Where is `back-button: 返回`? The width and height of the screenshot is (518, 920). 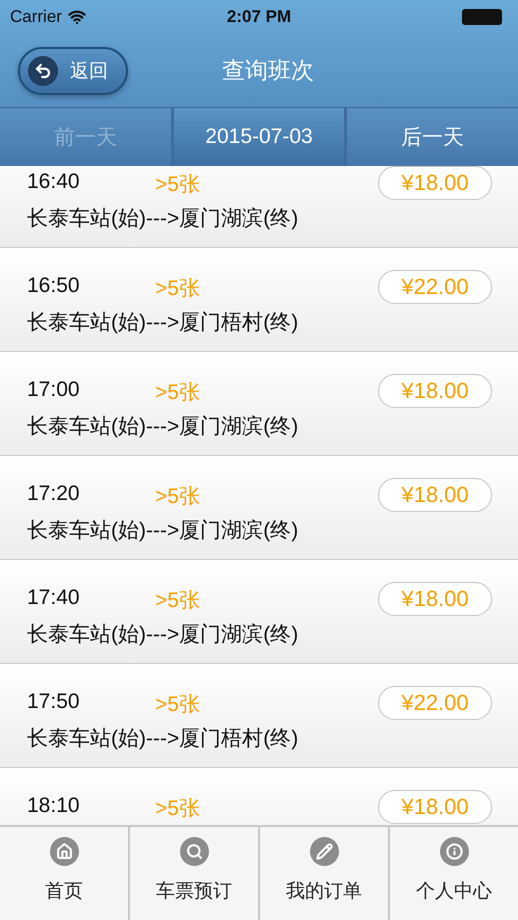
back-button: 返回 is located at coordinates (73, 70).